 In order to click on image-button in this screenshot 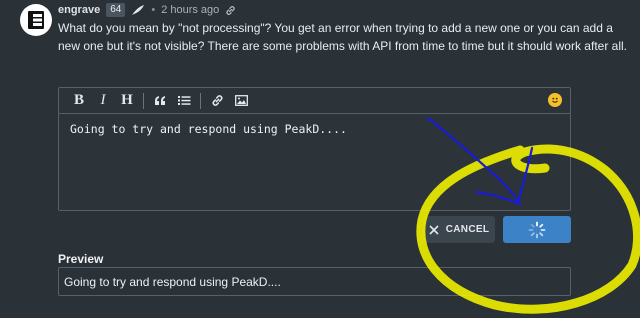, I will do `click(241, 101)`.